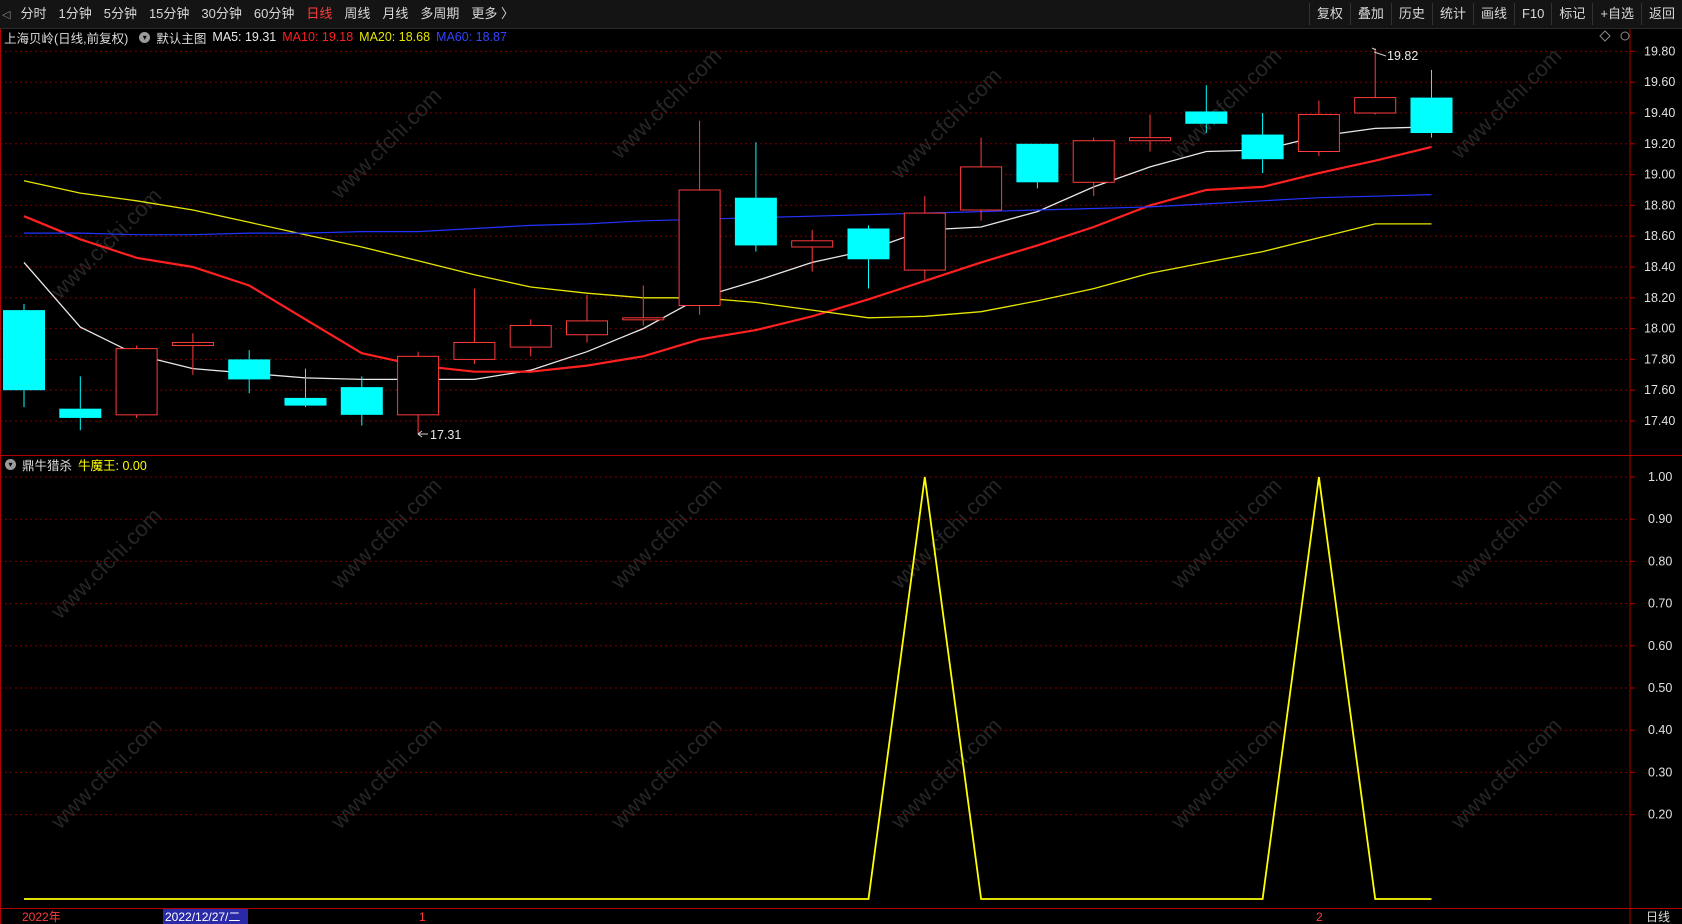 The width and height of the screenshot is (1682, 924). What do you see at coordinates (727, 249) in the screenshot?
I see `ma-line-ma20` at bounding box center [727, 249].